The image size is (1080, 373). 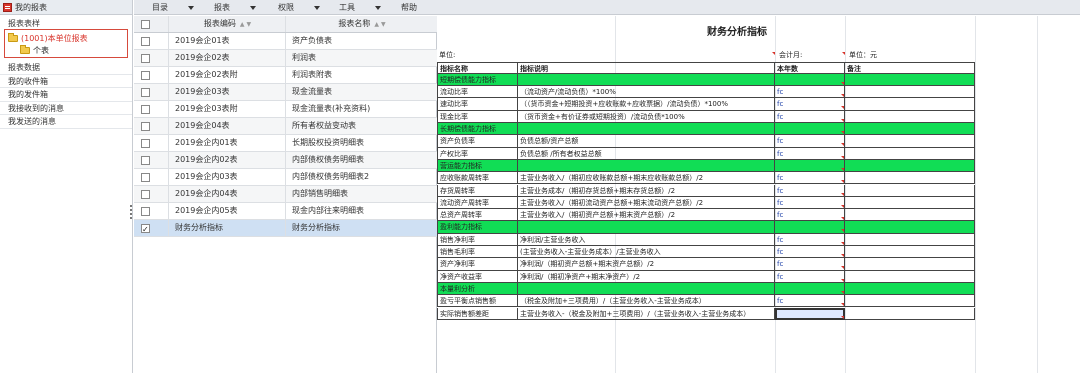 What do you see at coordinates (706, 116) in the screenshot?
I see `sheet-row: 现金比率 （货币资金+有价证券或短期投资）/流动负债*100% fc` at bounding box center [706, 116].